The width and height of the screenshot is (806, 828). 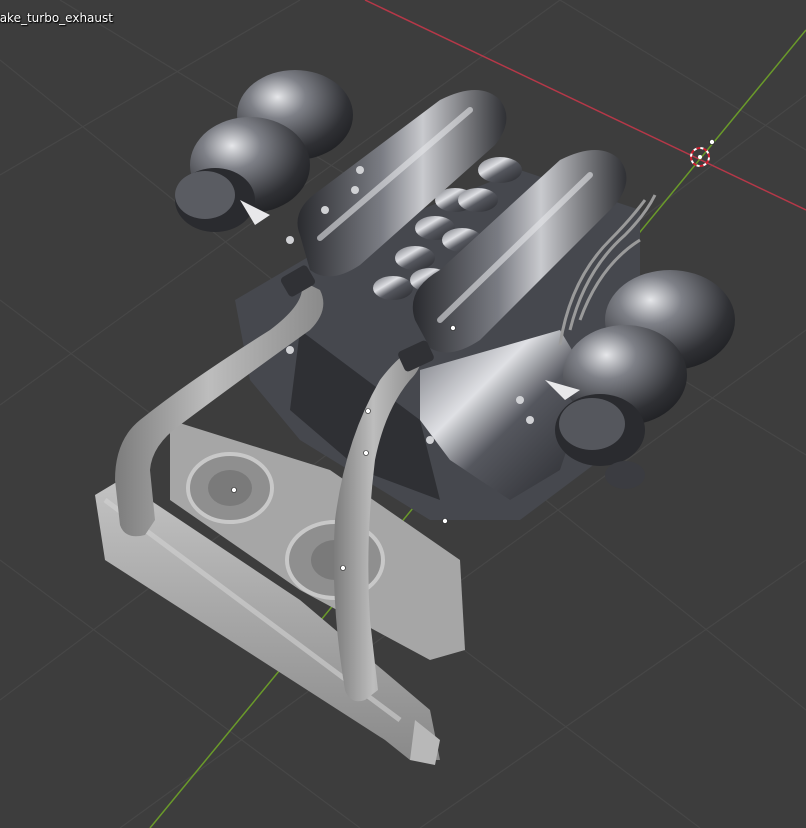 What do you see at coordinates (56, 18) in the screenshot?
I see `active-object-label: take_turbo_exhaust` at bounding box center [56, 18].